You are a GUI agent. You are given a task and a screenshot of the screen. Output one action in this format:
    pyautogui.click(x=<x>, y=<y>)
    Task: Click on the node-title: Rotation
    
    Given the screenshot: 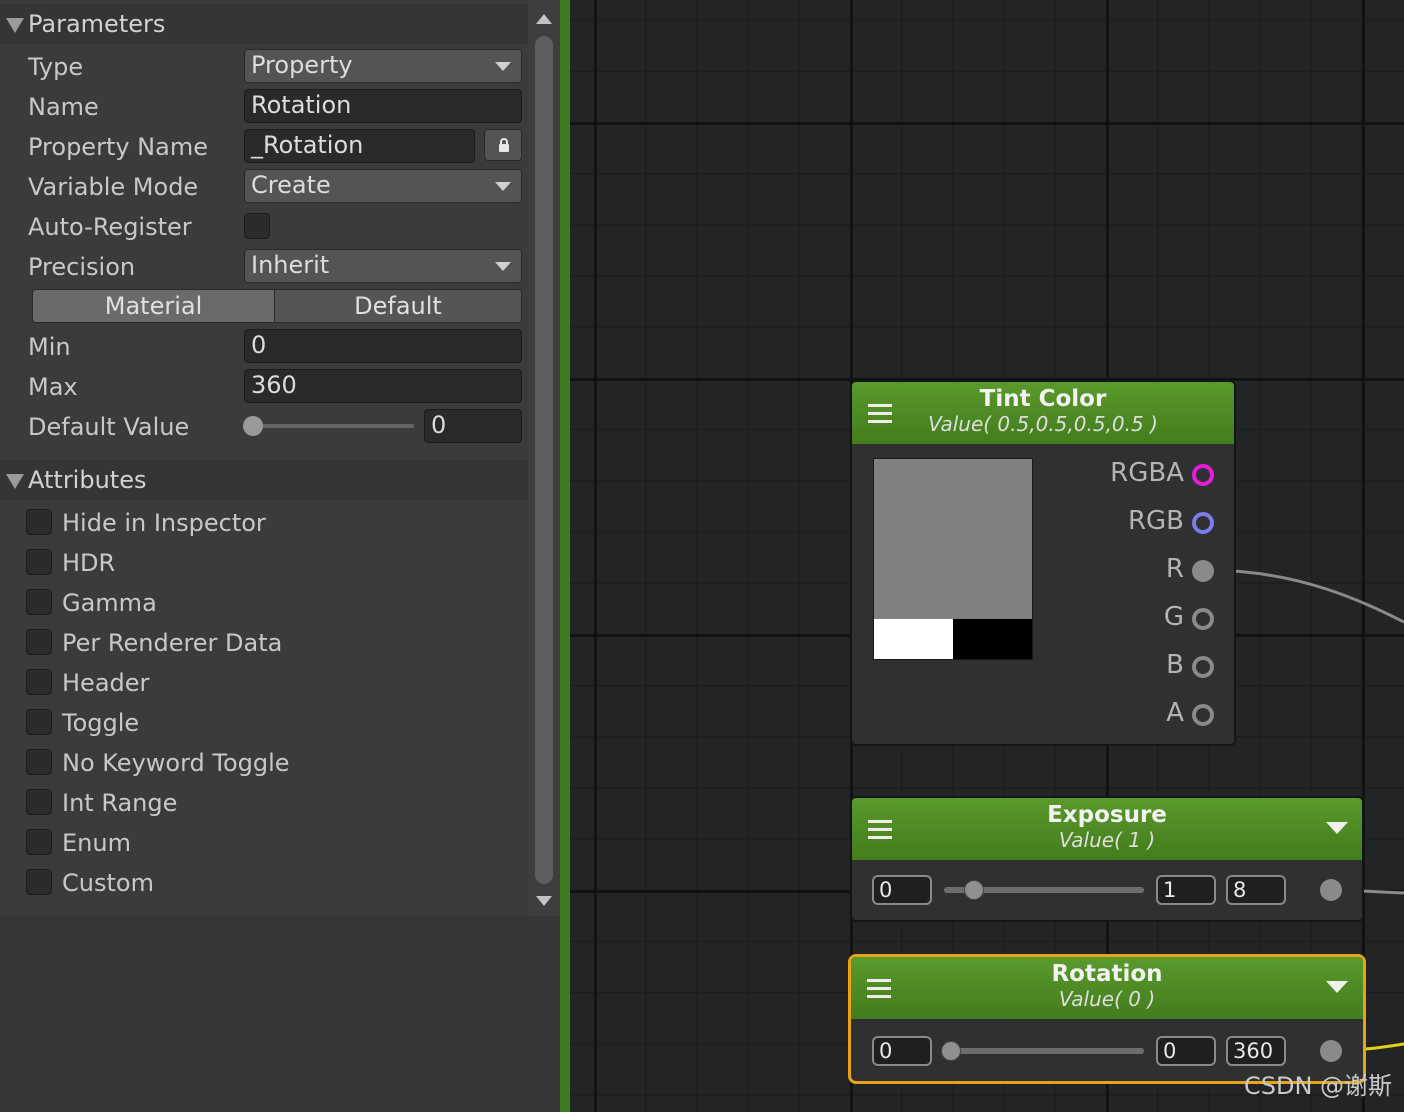 What is the action you would take?
    pyautogui.click(x=1107, y=974)
    